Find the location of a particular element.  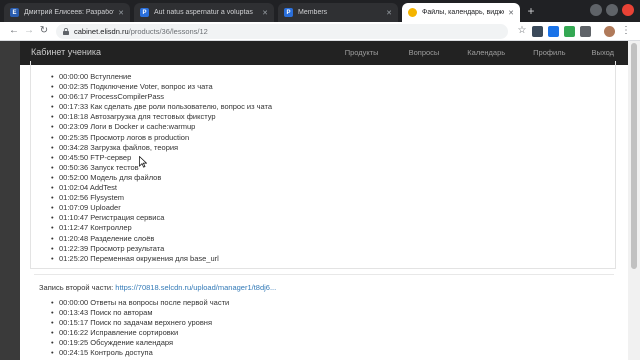

address-host: cabinet.elisdn.ru is located at coordinates (101, 31).